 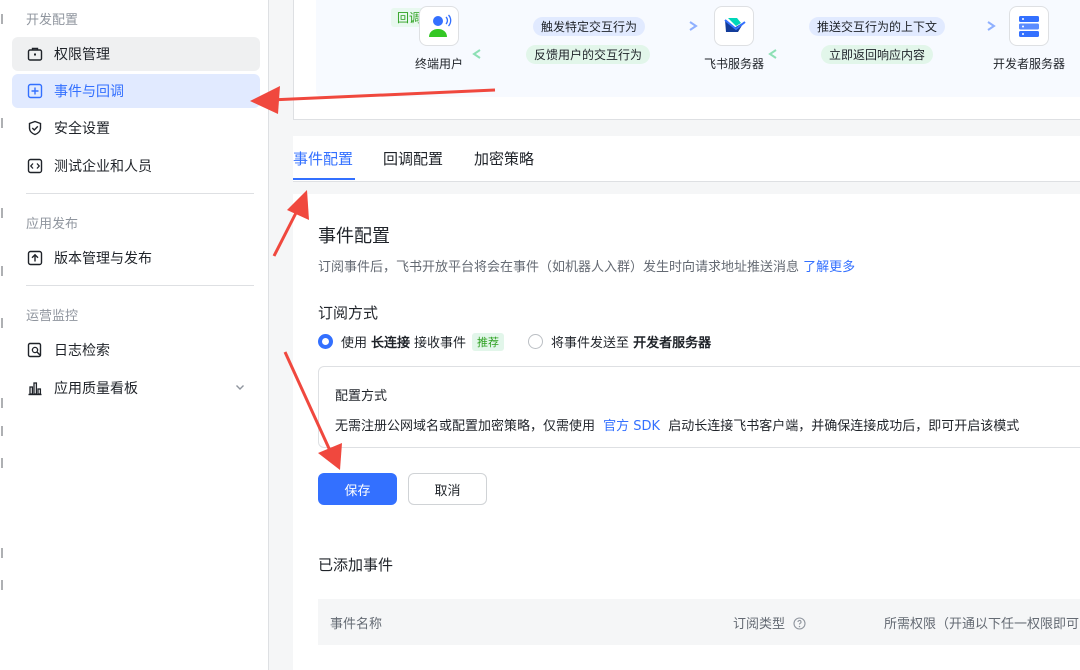 I want to click on sidebar-item-events-callbacks: 事件与回调, so click(x=136, y=91).